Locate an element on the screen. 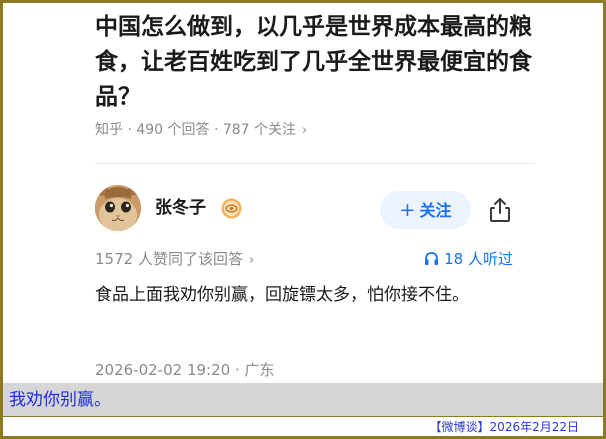 The width and height of the screenshot is (606, 439). plus-icon: + is located at coordinates (407, 210).